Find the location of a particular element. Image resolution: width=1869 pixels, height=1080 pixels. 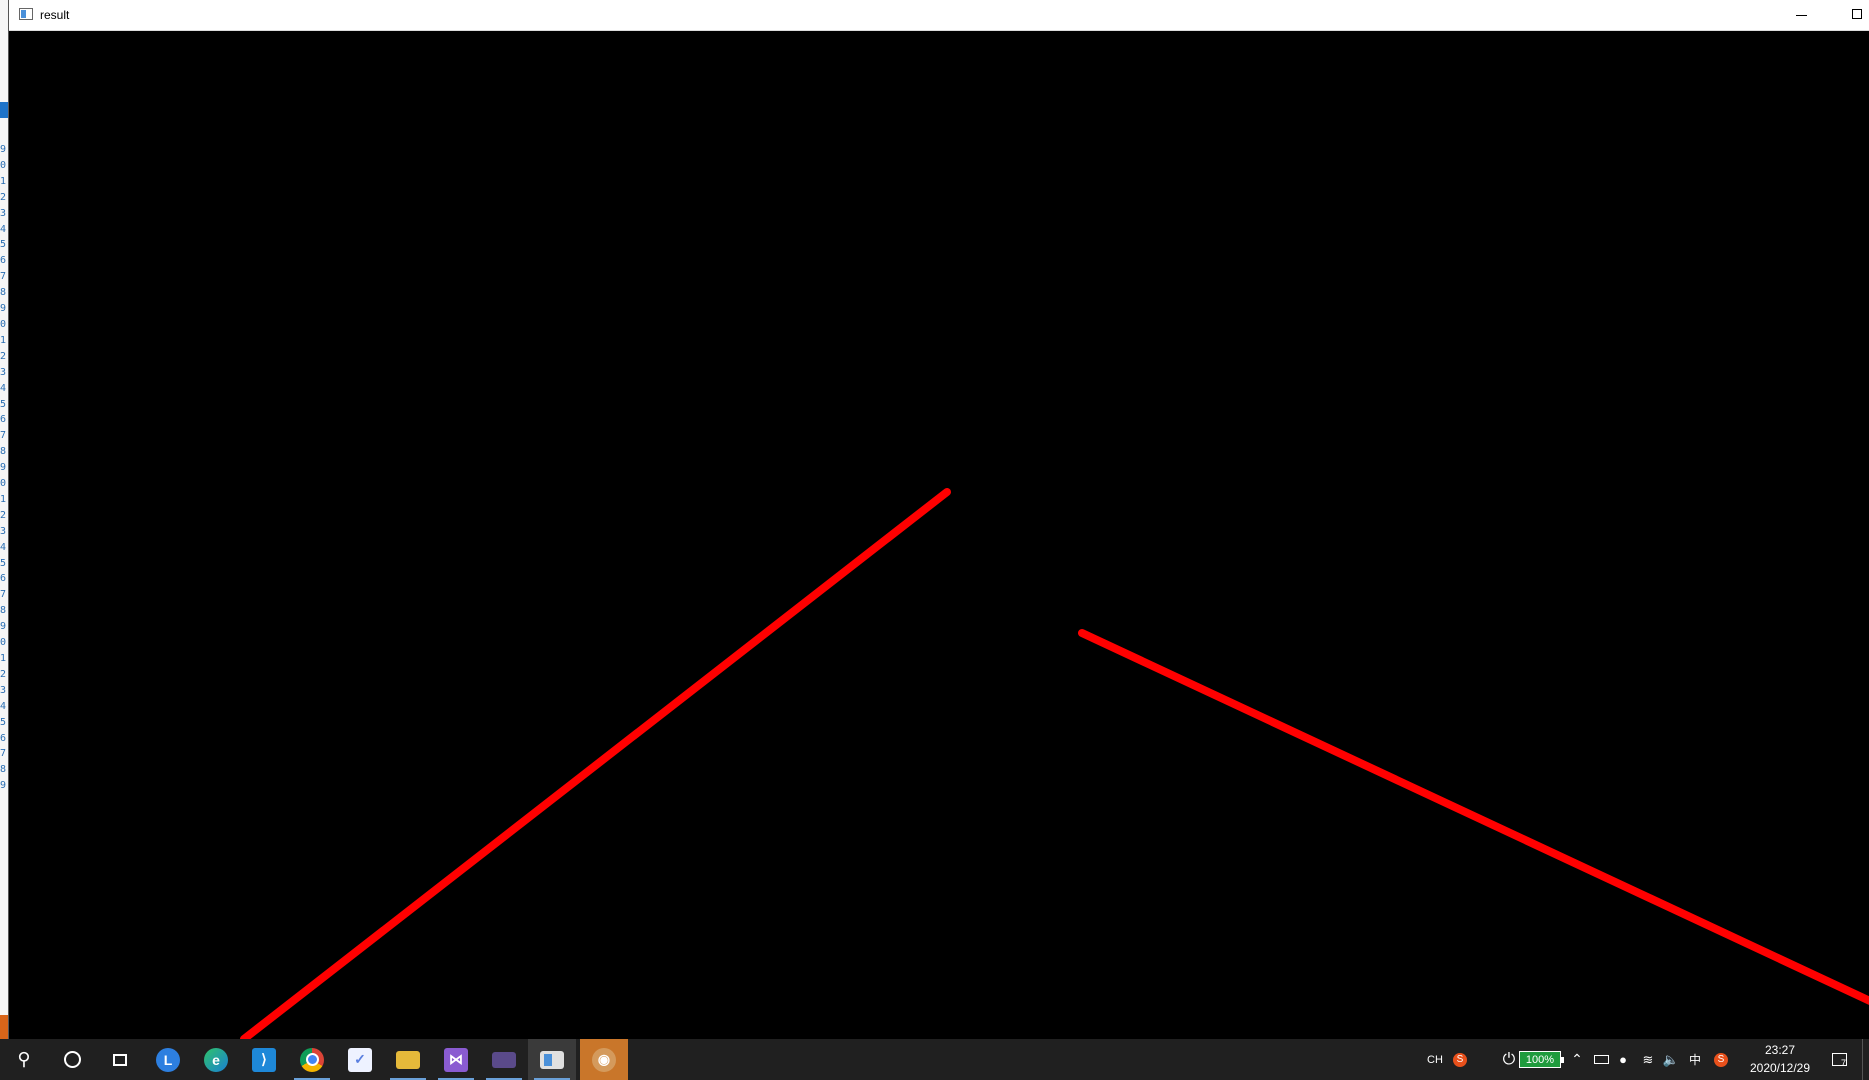

search-icon: ⚲ is located at coordinates (24, 1059).